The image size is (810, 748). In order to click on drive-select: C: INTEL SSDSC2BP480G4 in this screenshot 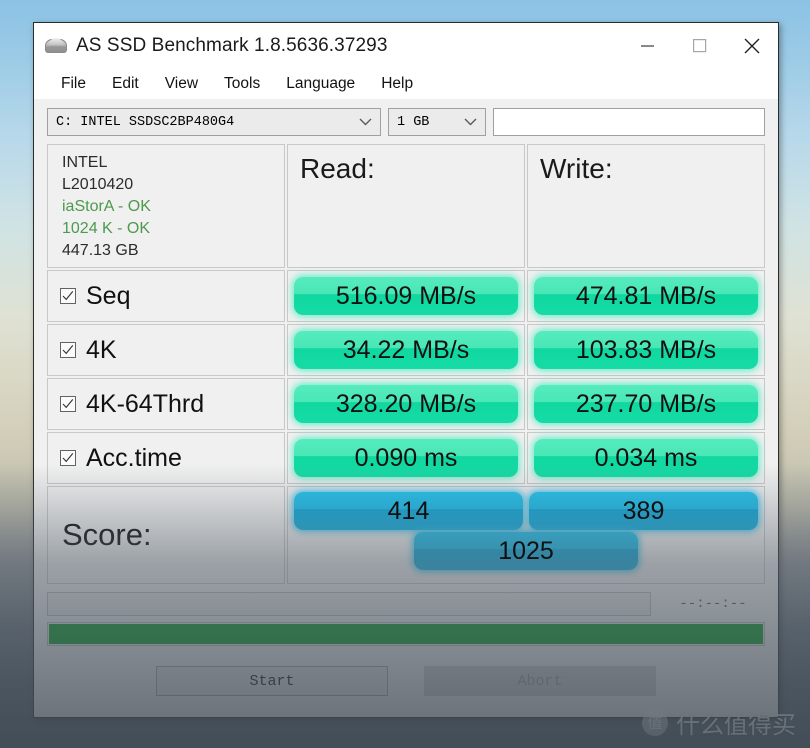, I will do `click(214, 122)`.